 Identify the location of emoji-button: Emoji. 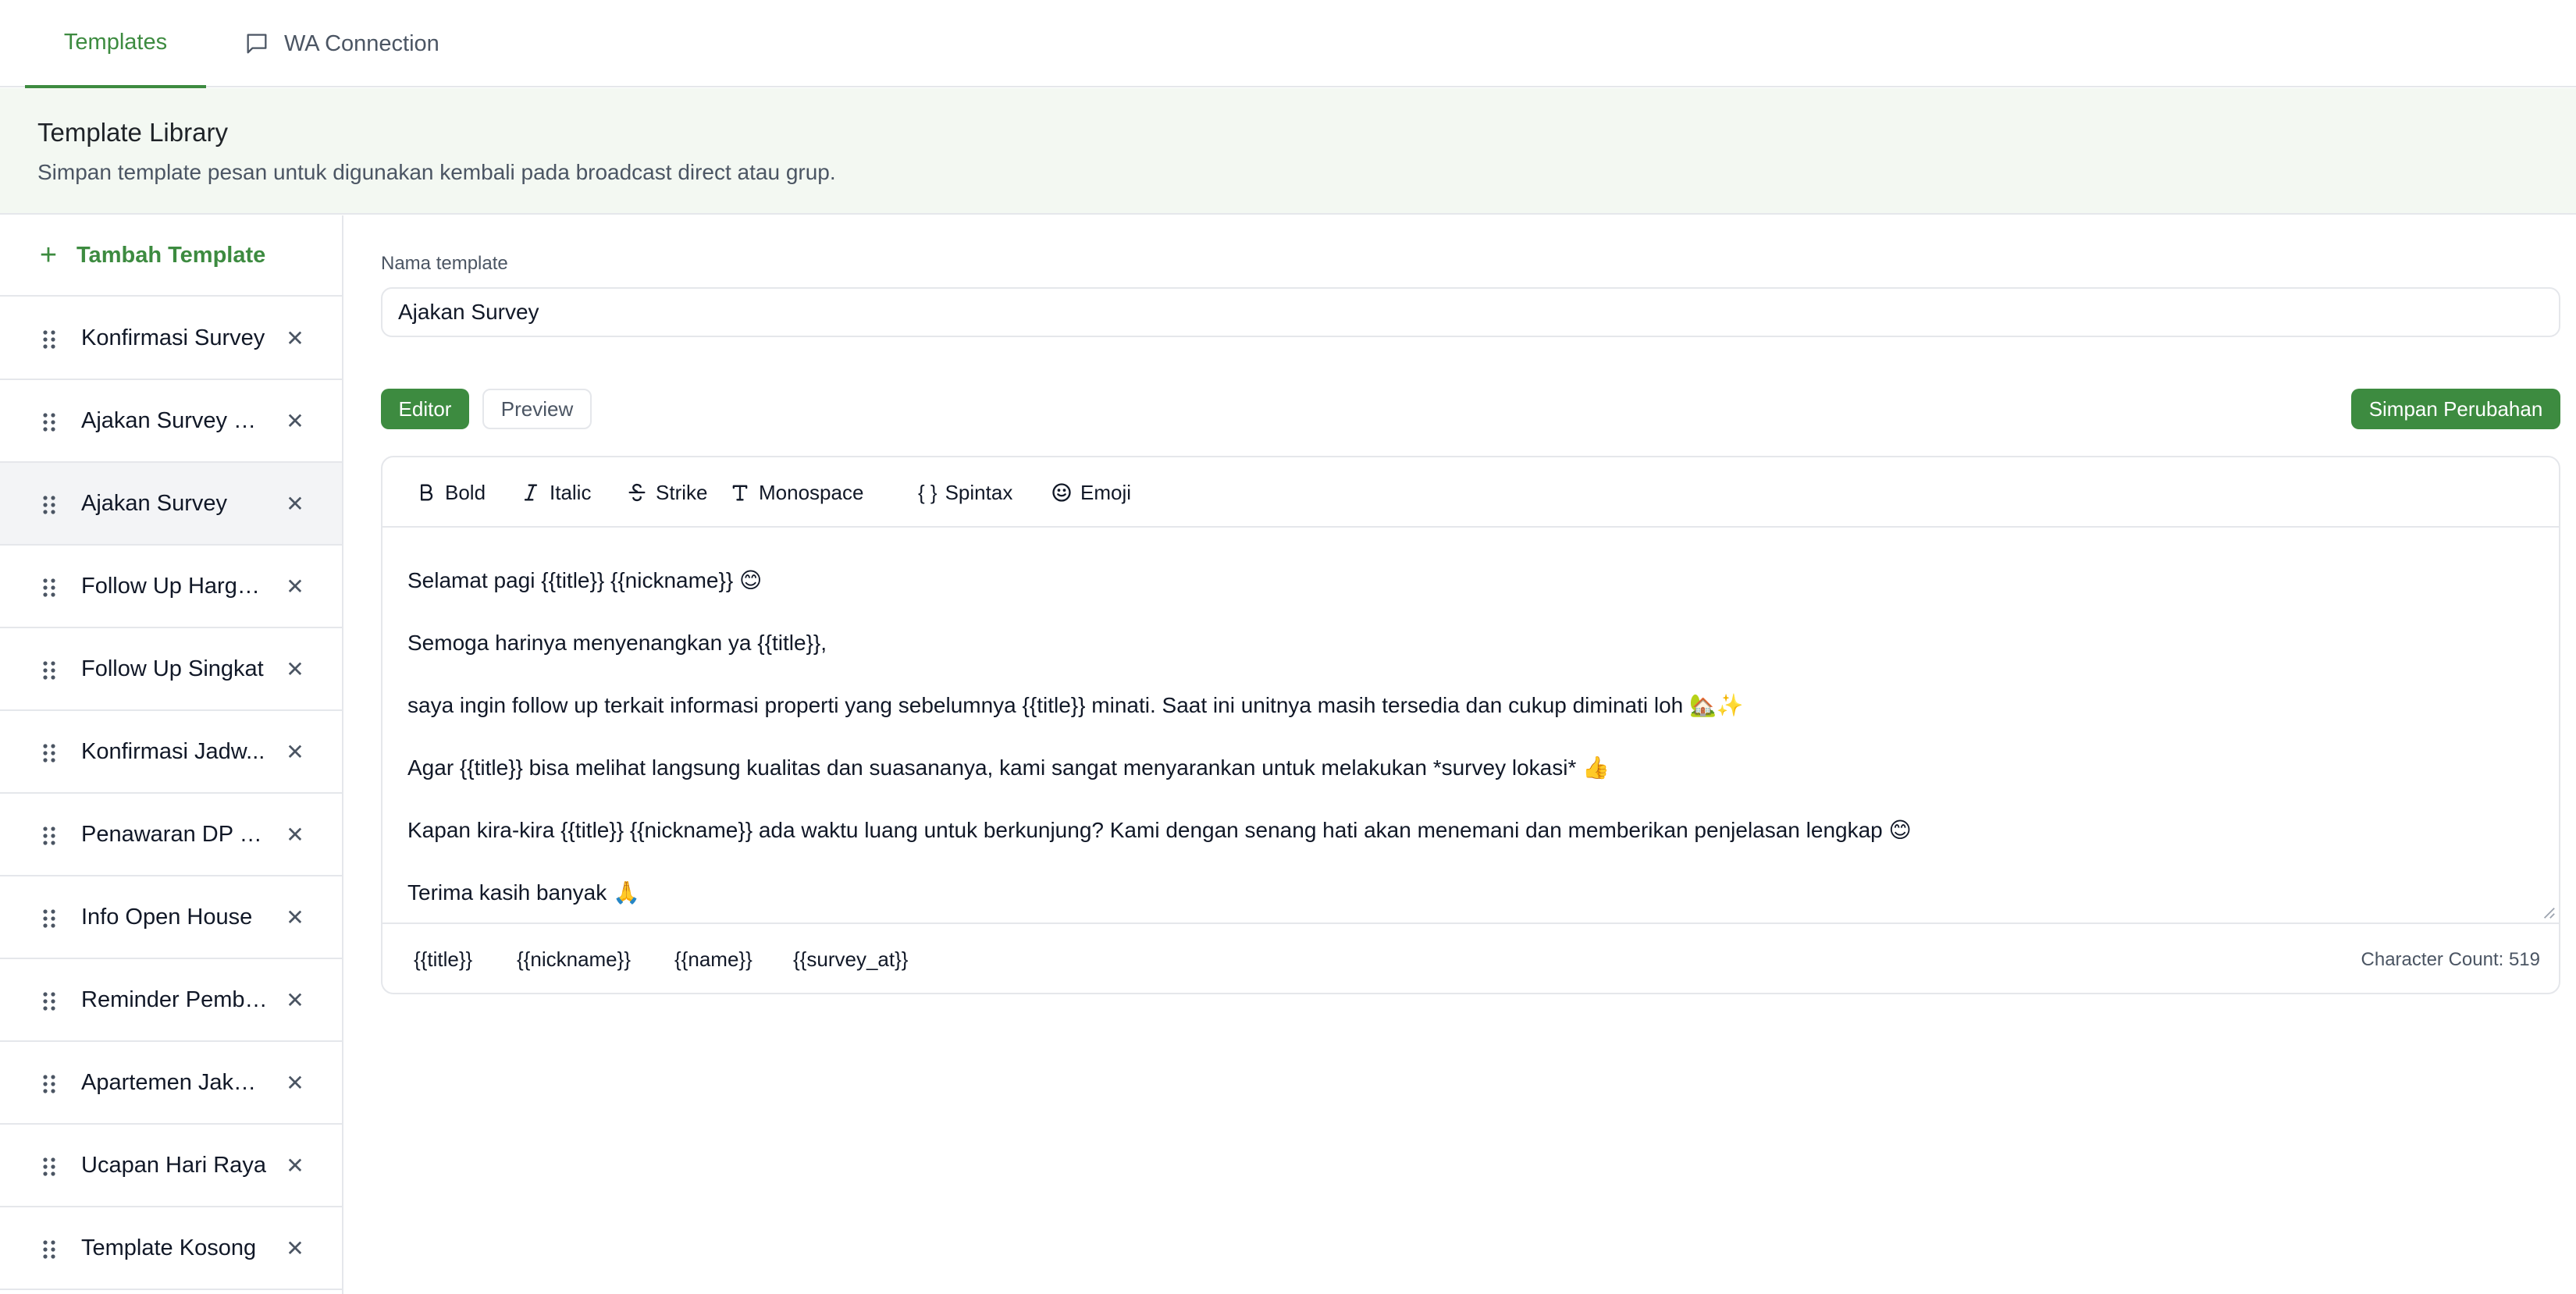
(1091, 493).